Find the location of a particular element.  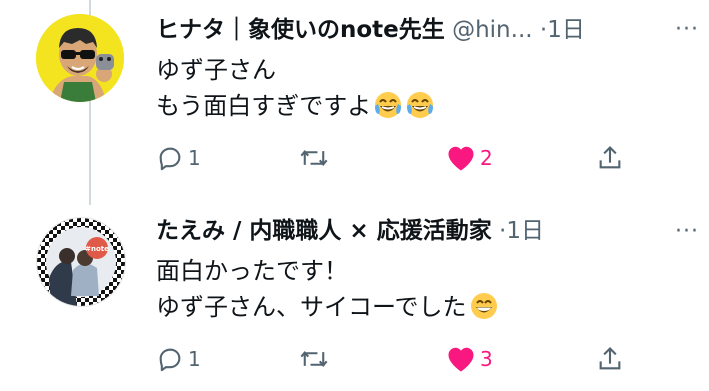

tweet-text-line: 面白かったです！ is located at coordinates (327, 271).